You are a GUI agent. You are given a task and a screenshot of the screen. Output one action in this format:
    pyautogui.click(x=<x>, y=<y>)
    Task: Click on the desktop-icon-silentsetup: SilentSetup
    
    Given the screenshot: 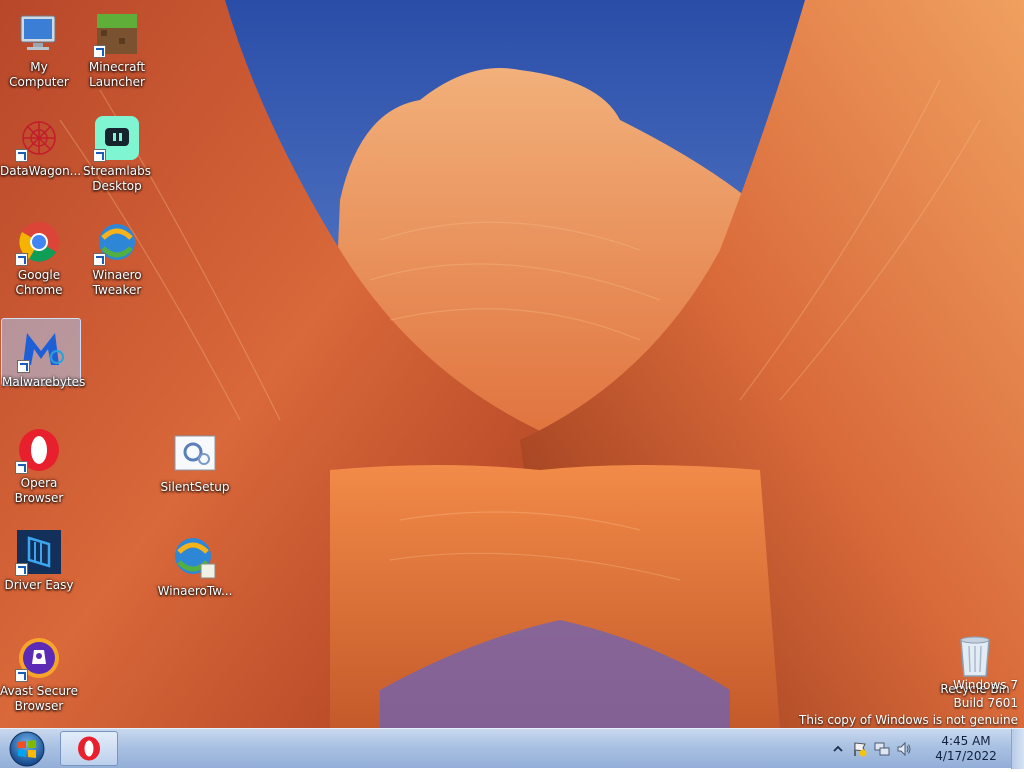 What is the action you would take?
    pyautogui.click(x=195, y=459)
    